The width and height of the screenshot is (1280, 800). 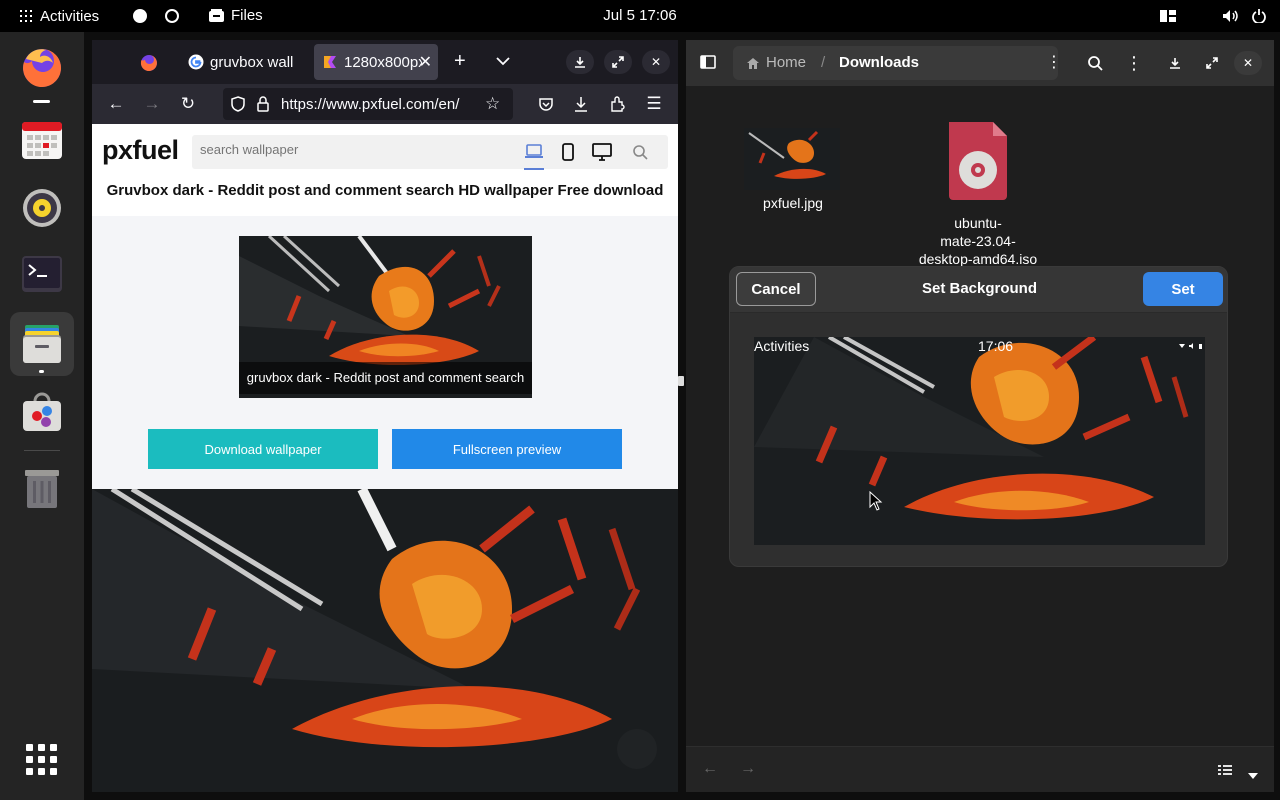 What do you see at coordinates (26, 16) in the screenshot?
I see `activities-grid-icon` at bounding box center [26, 16].